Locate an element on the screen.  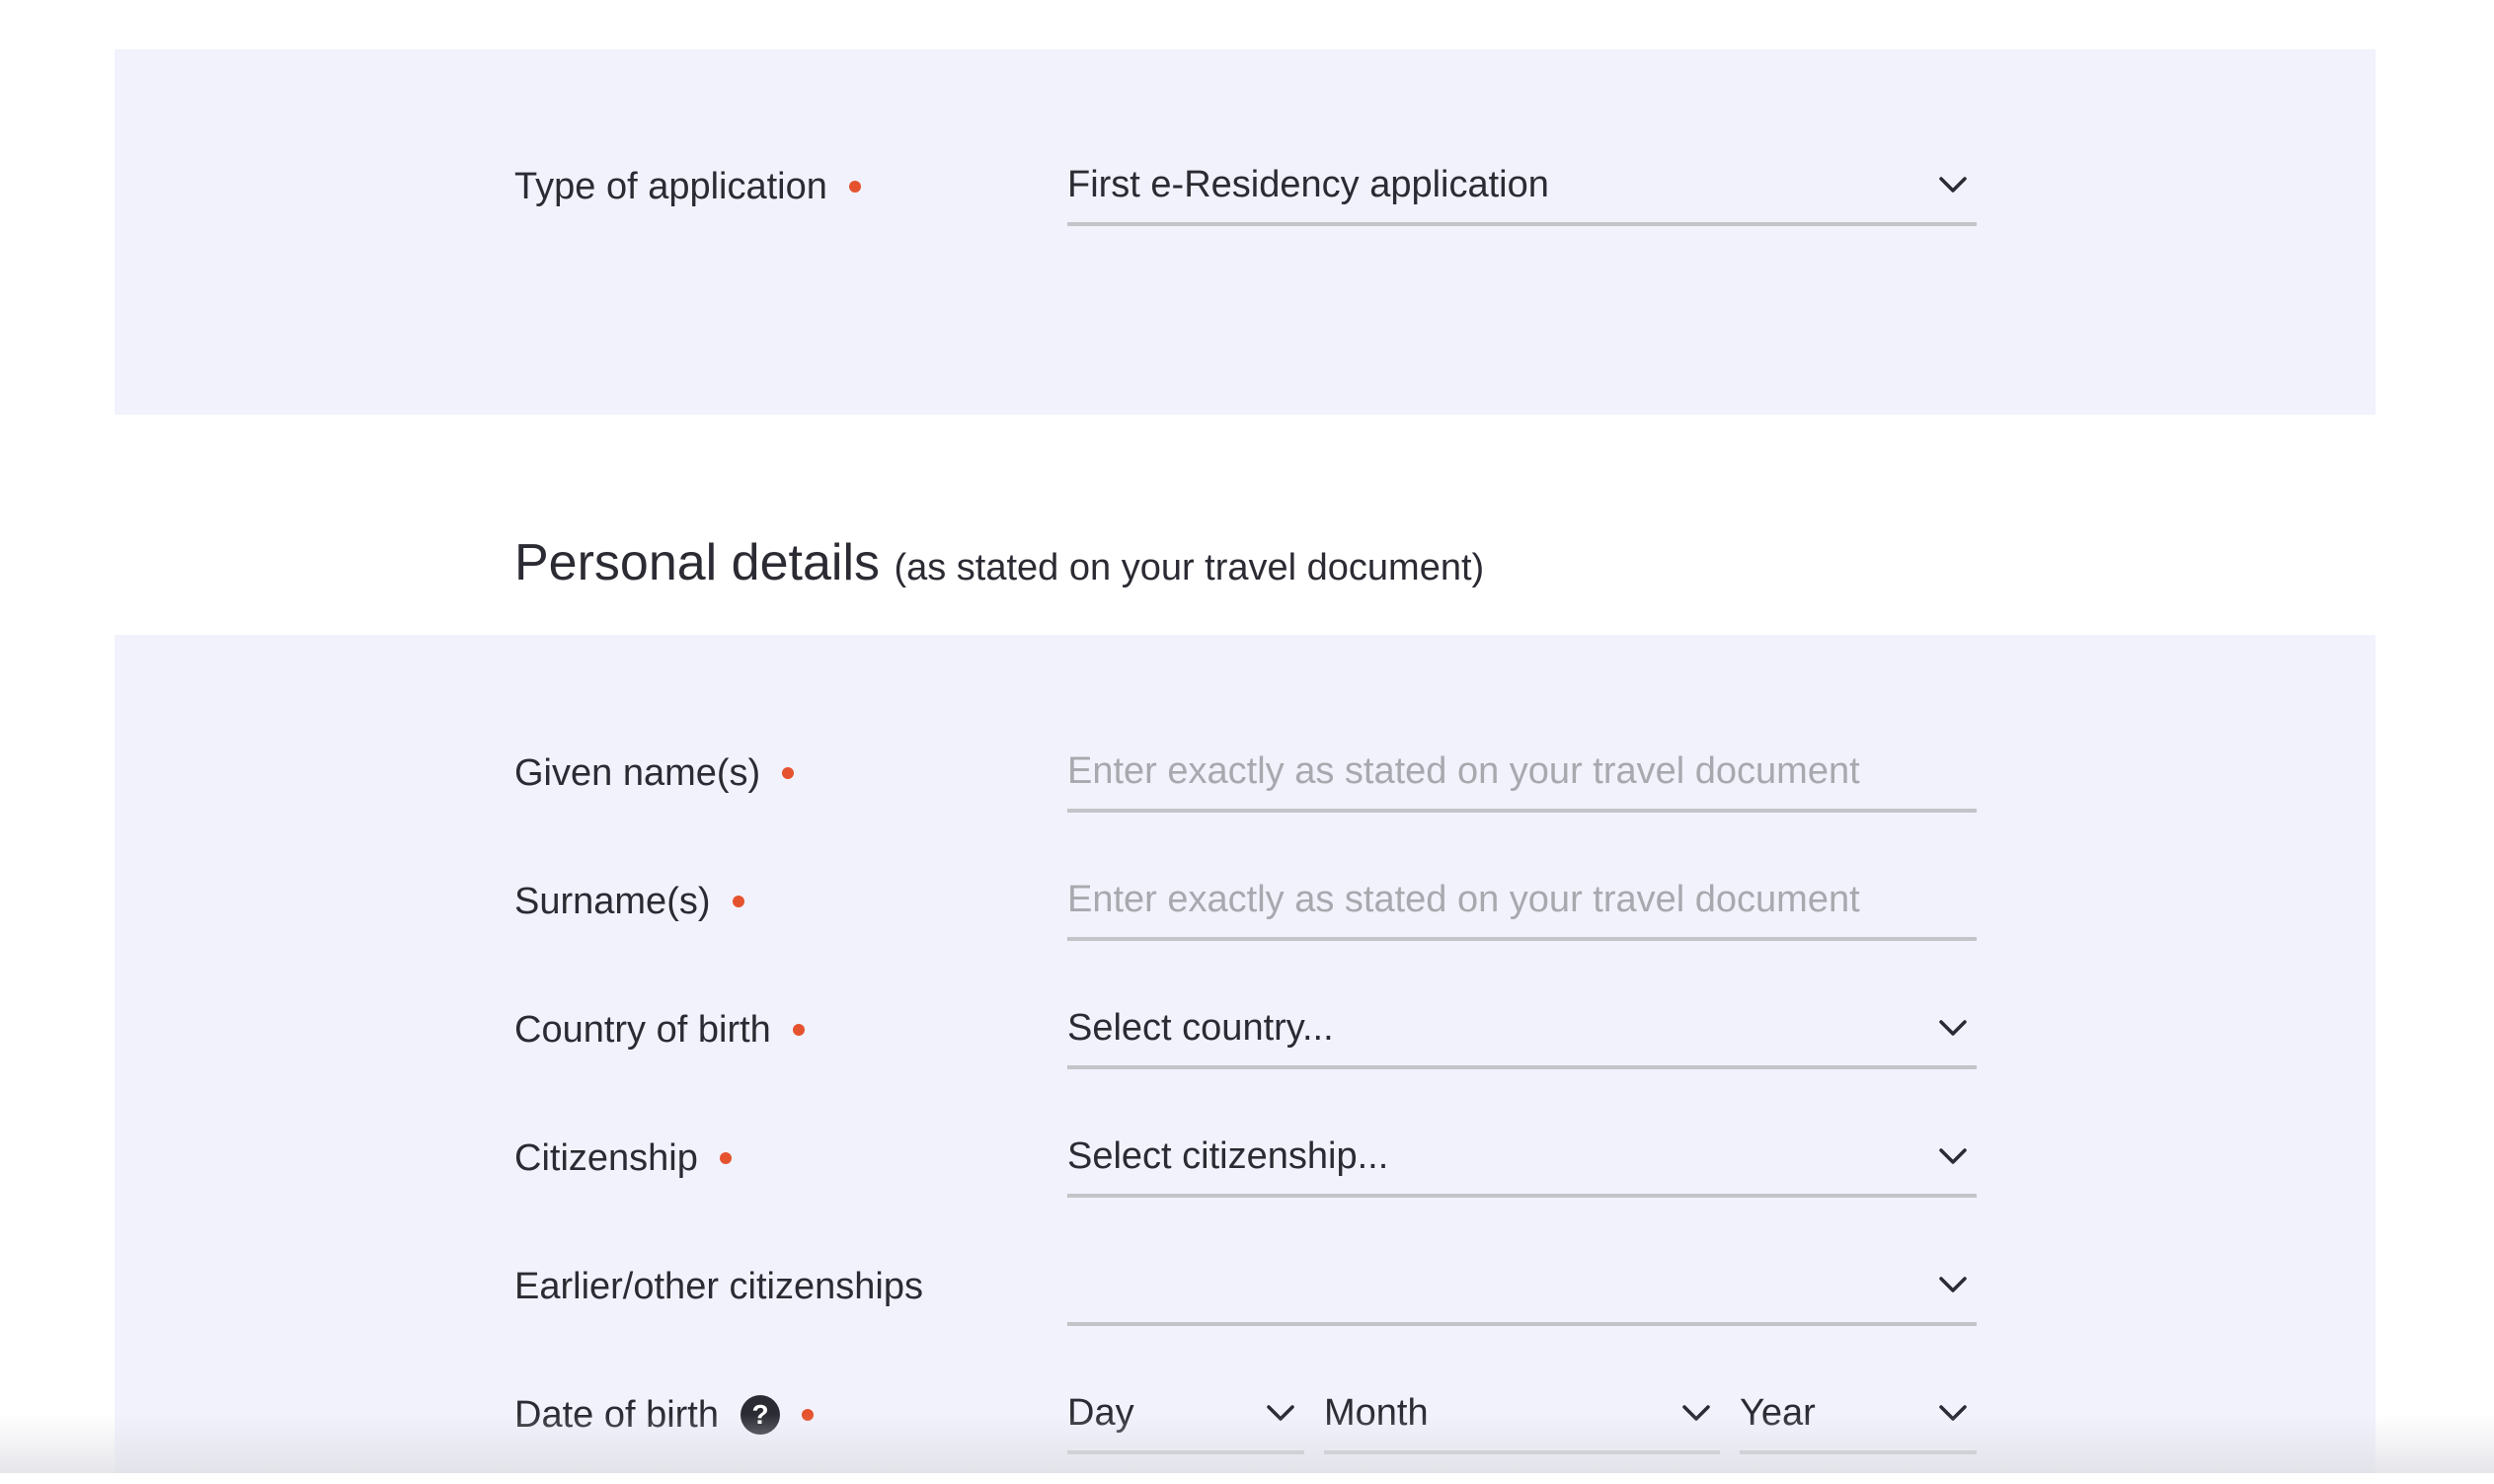
application-type-select: First e-Residency application is located at coordinates (1522, 187).